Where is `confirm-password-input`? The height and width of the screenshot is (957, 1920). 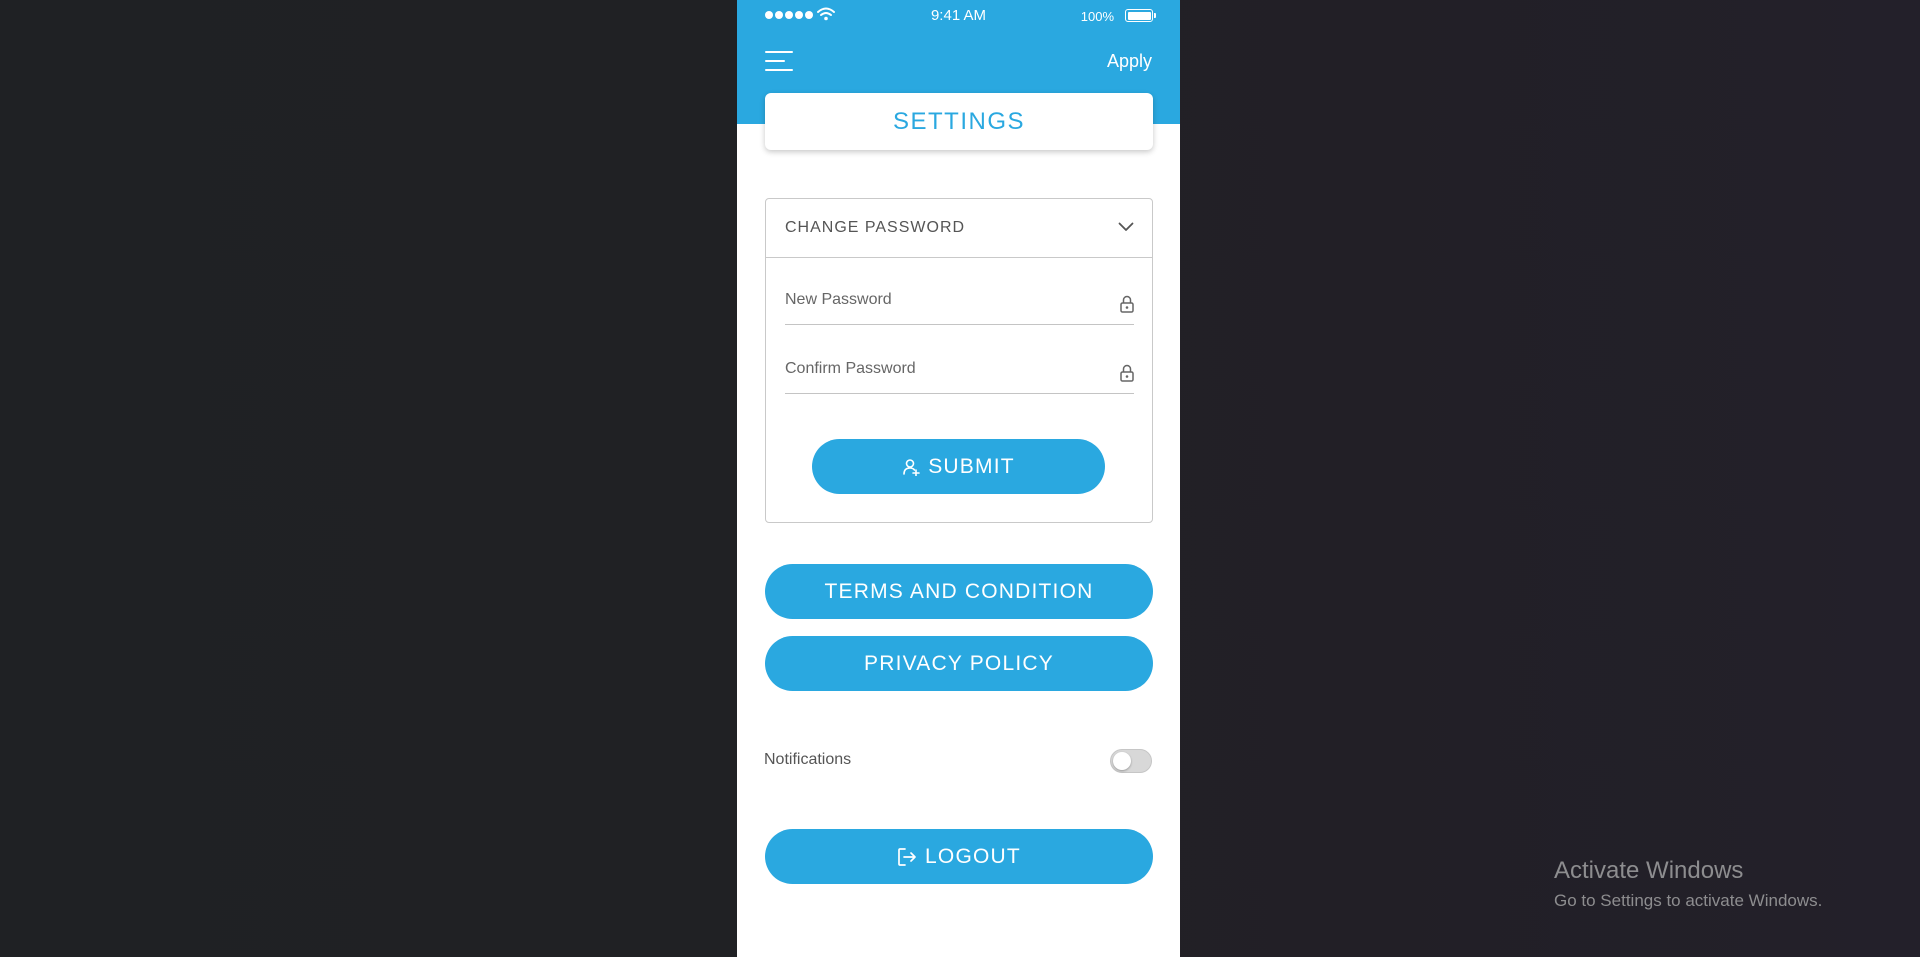
confirm-password-input is located at coordinates (940, 369).